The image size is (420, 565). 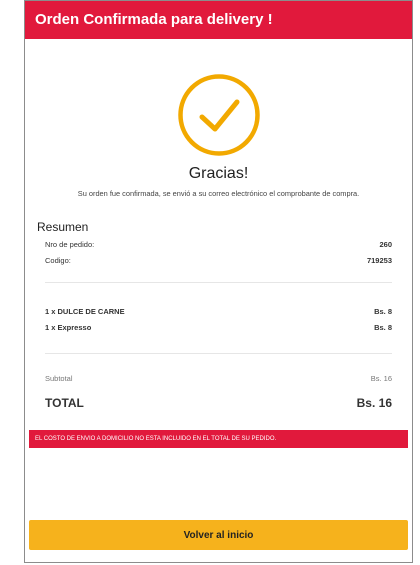 What do you see at coordinates (385, 244) in the screenshot?
I see `order-number-value: 260` at bounding box center [385, 244].